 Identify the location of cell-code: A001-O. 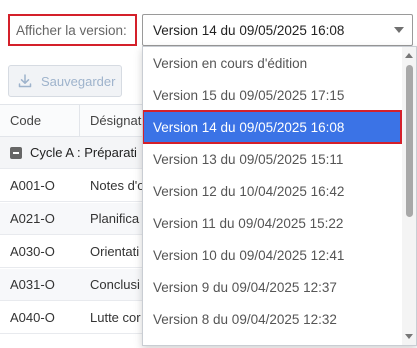
(32, 185).